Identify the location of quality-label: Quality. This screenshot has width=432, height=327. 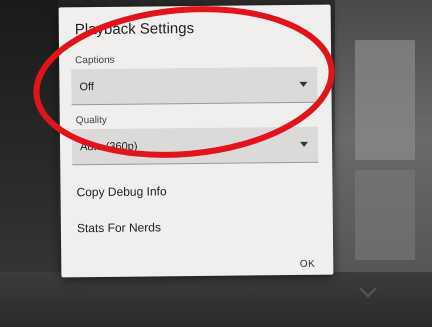
(91, 120).